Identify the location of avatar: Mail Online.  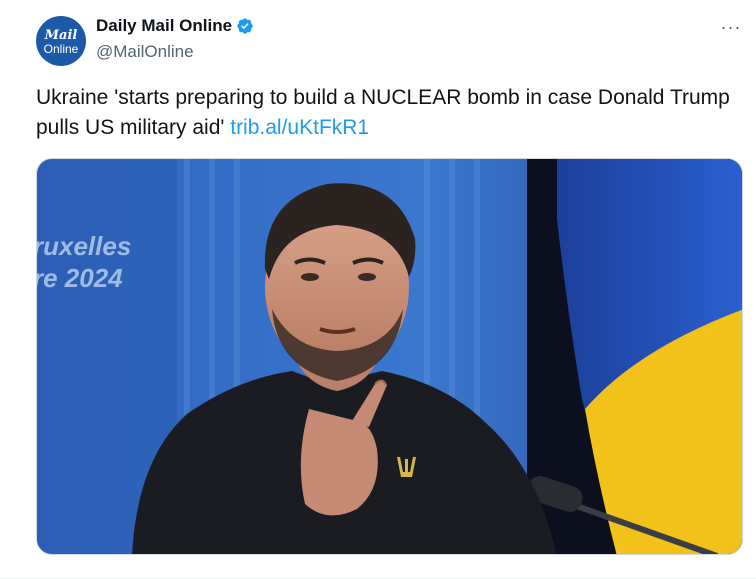
(61, 41).